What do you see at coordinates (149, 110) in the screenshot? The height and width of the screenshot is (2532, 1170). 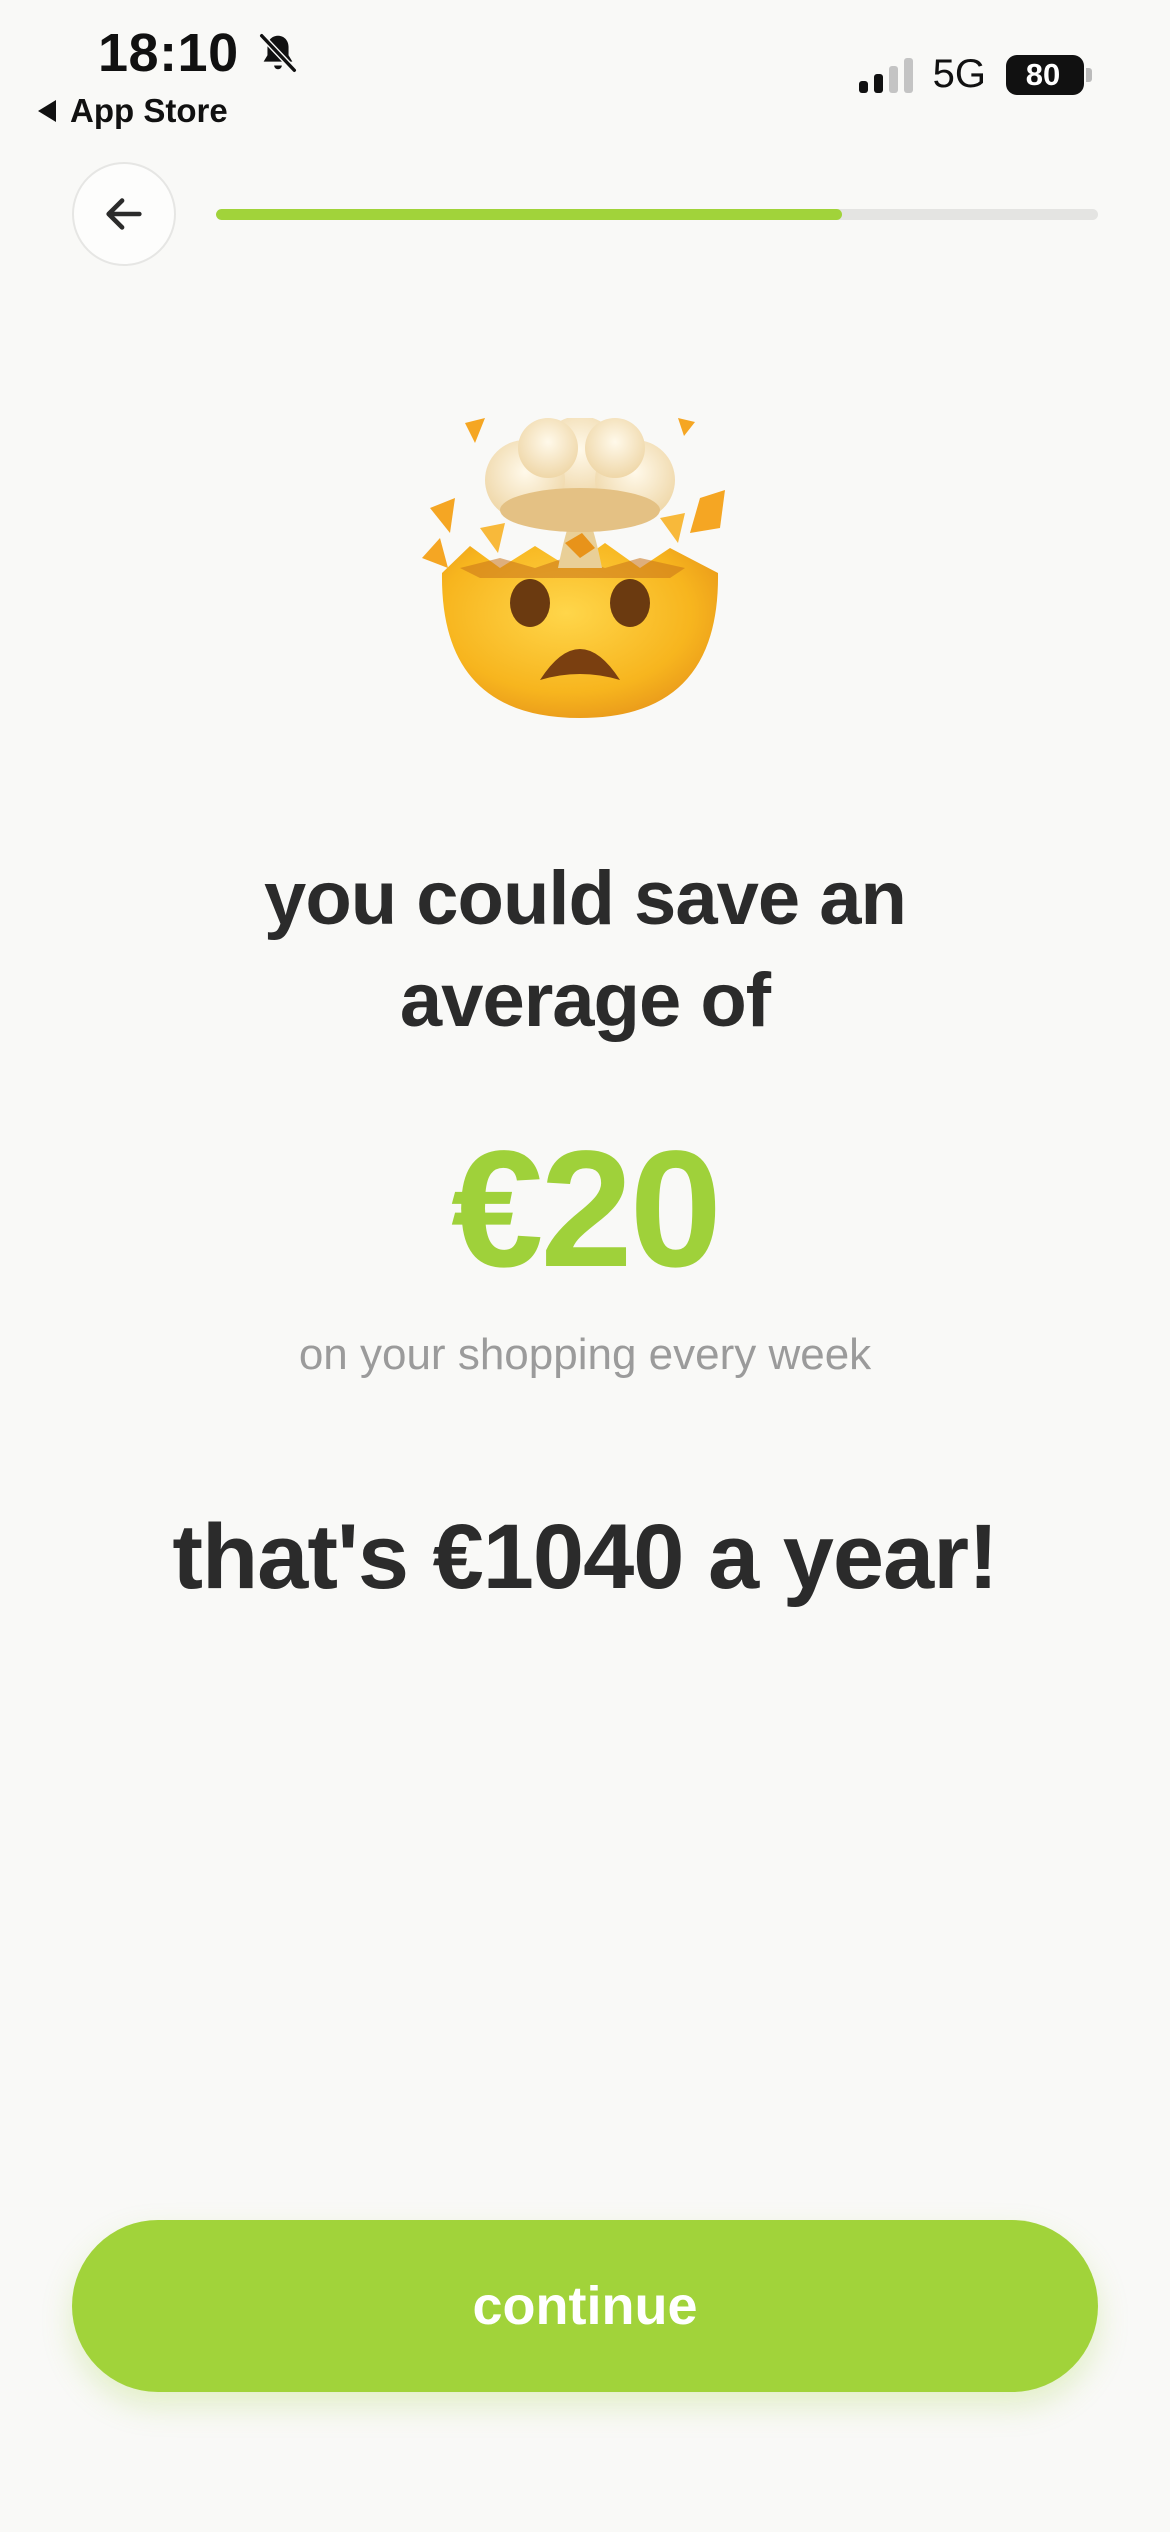 I see `back-to-app-label: App Store` at bounding box center [149, 110].